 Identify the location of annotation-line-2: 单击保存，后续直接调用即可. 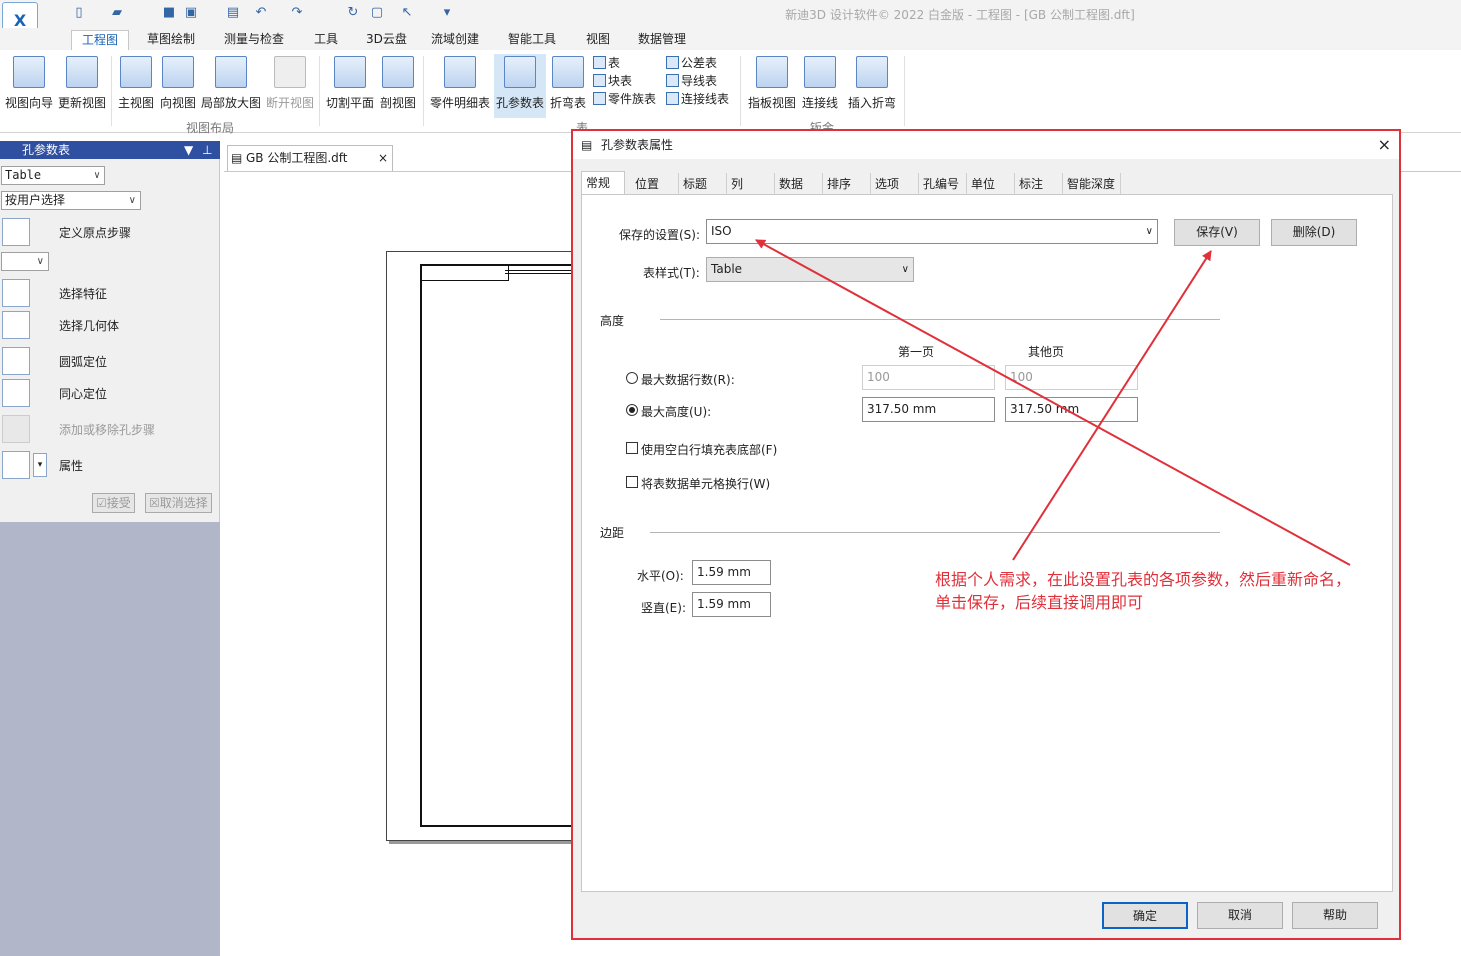
(1039, 602).